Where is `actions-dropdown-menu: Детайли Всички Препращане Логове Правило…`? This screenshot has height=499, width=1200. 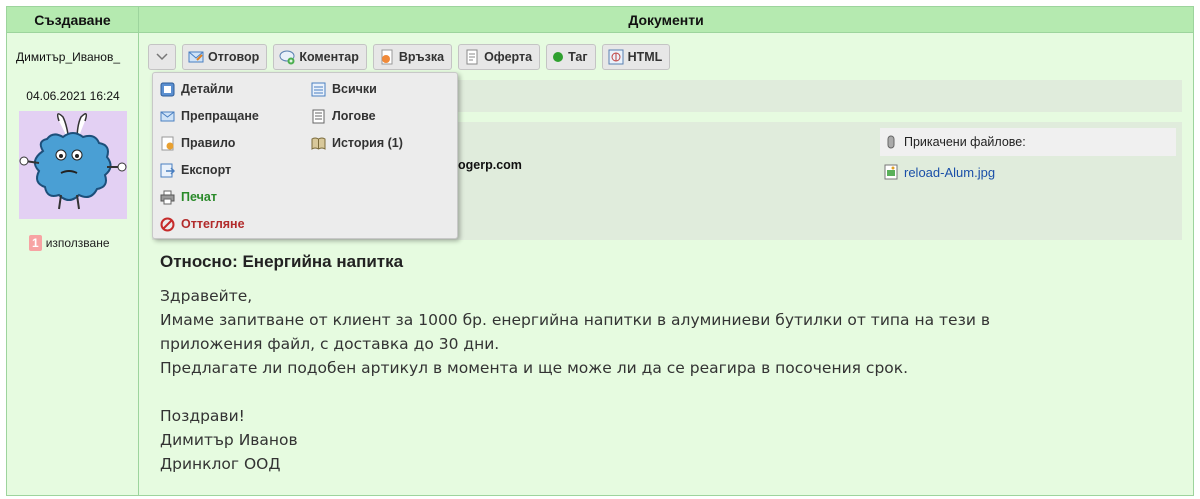
actions-dropdown-menu: Детайли Всички Препращане Логове Правило… is located at coordinates (305, 155).